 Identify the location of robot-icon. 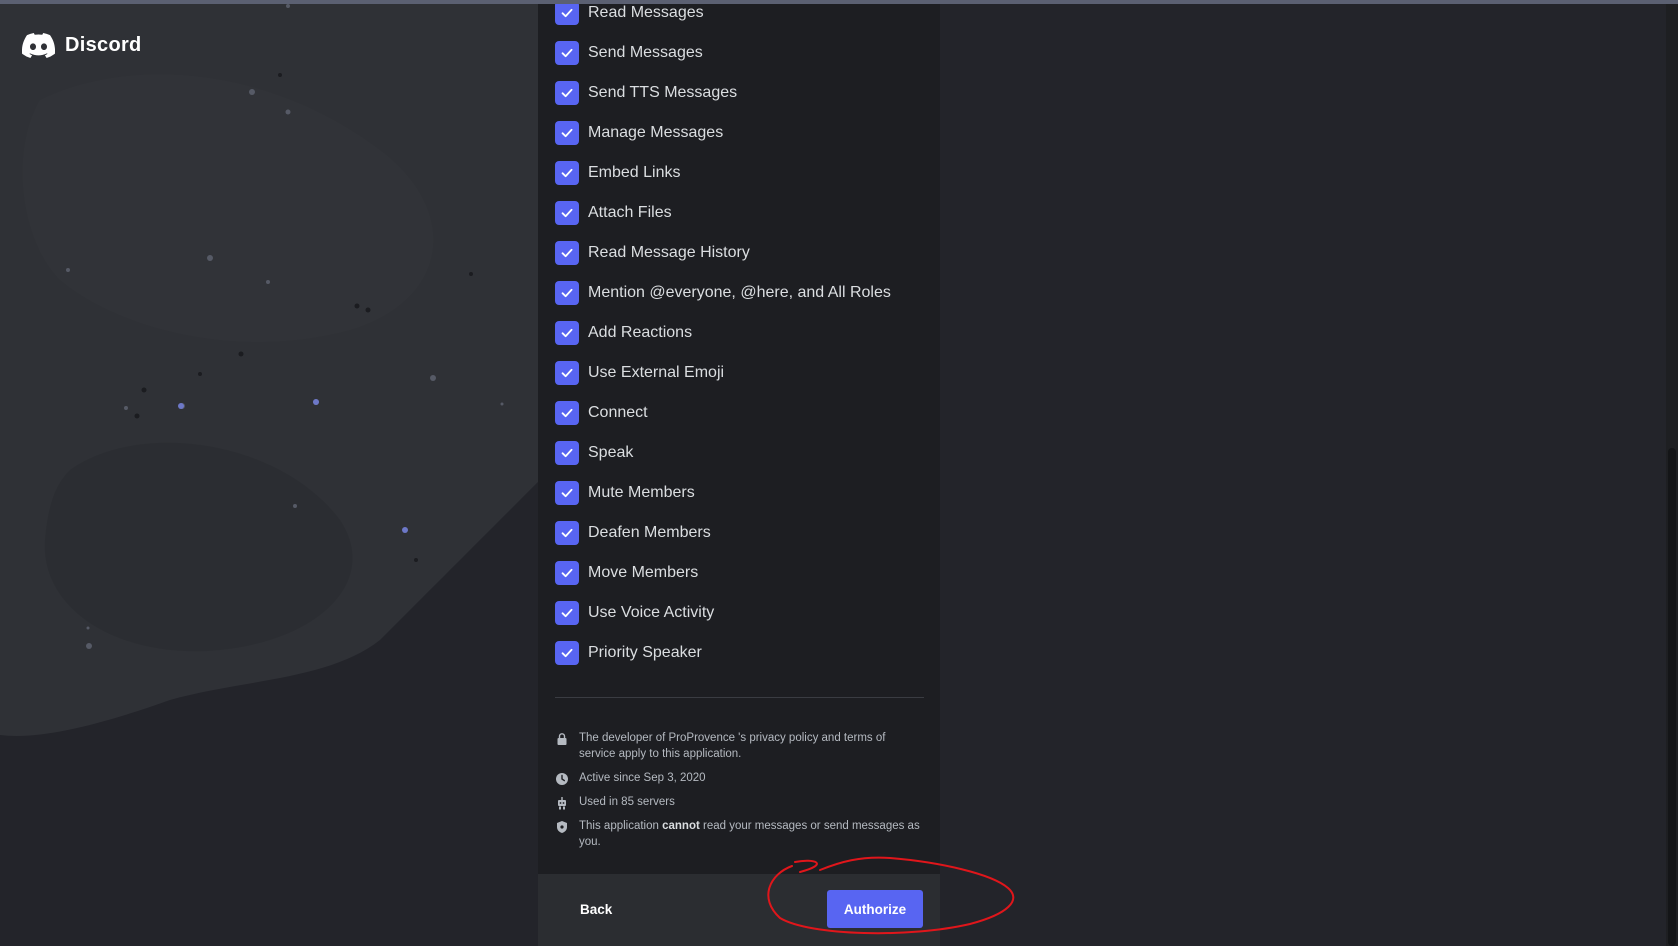
(562, 803).